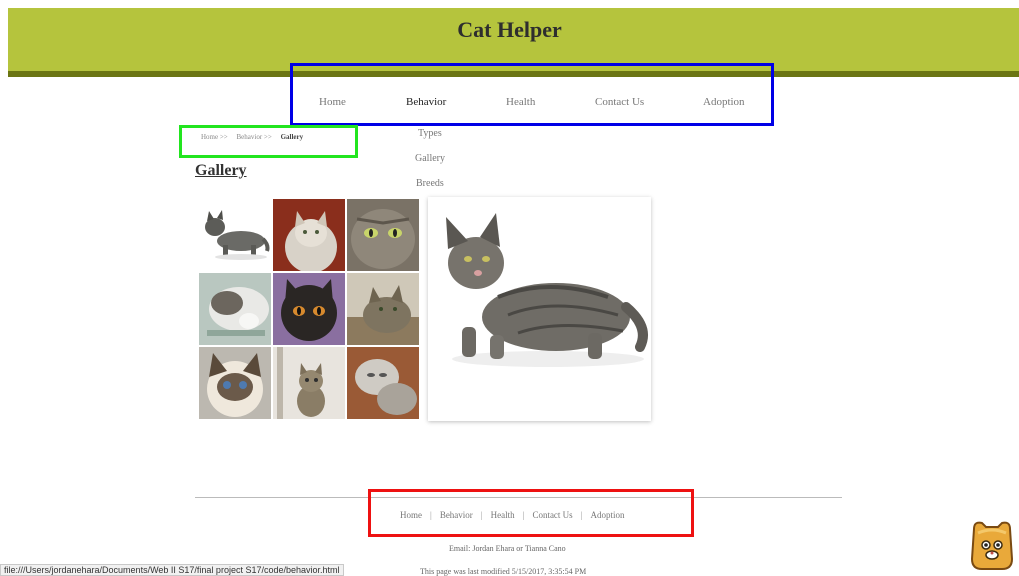  I want to click on annotation-box-nav, so click(532, 94).